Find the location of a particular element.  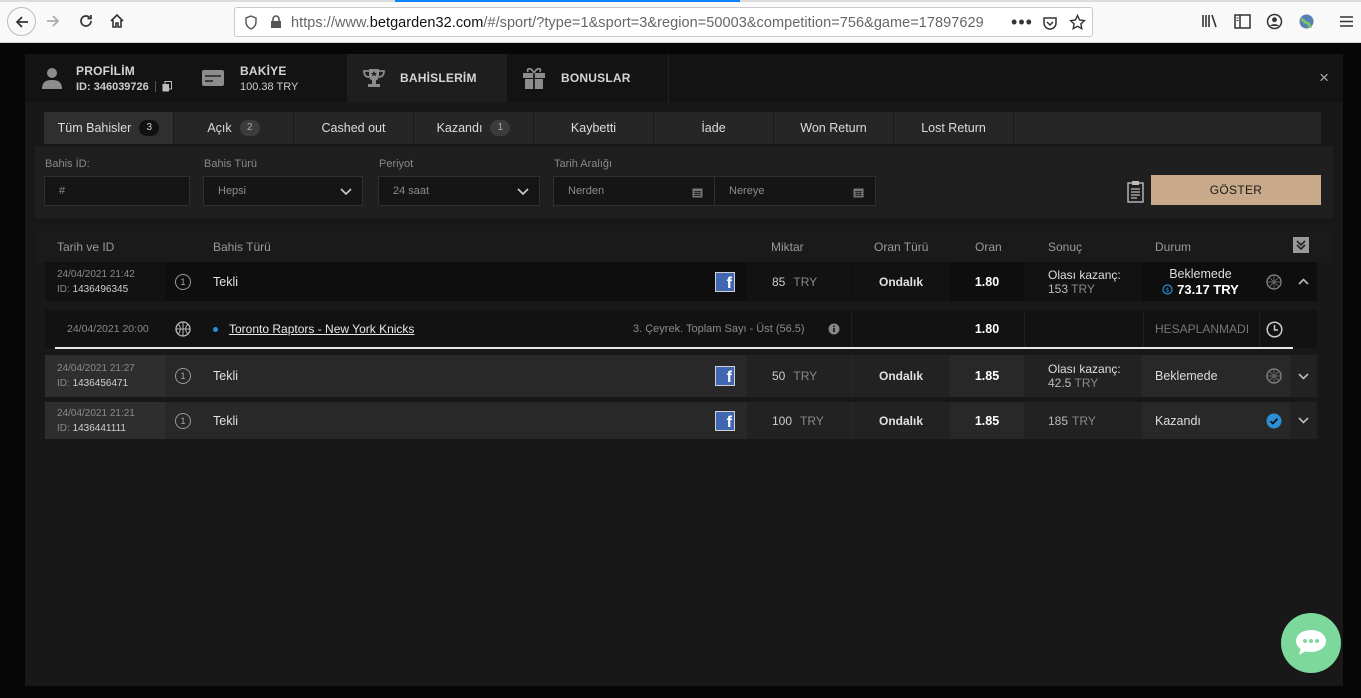

more-icon: ••• is located at coordinates (1022, 22).